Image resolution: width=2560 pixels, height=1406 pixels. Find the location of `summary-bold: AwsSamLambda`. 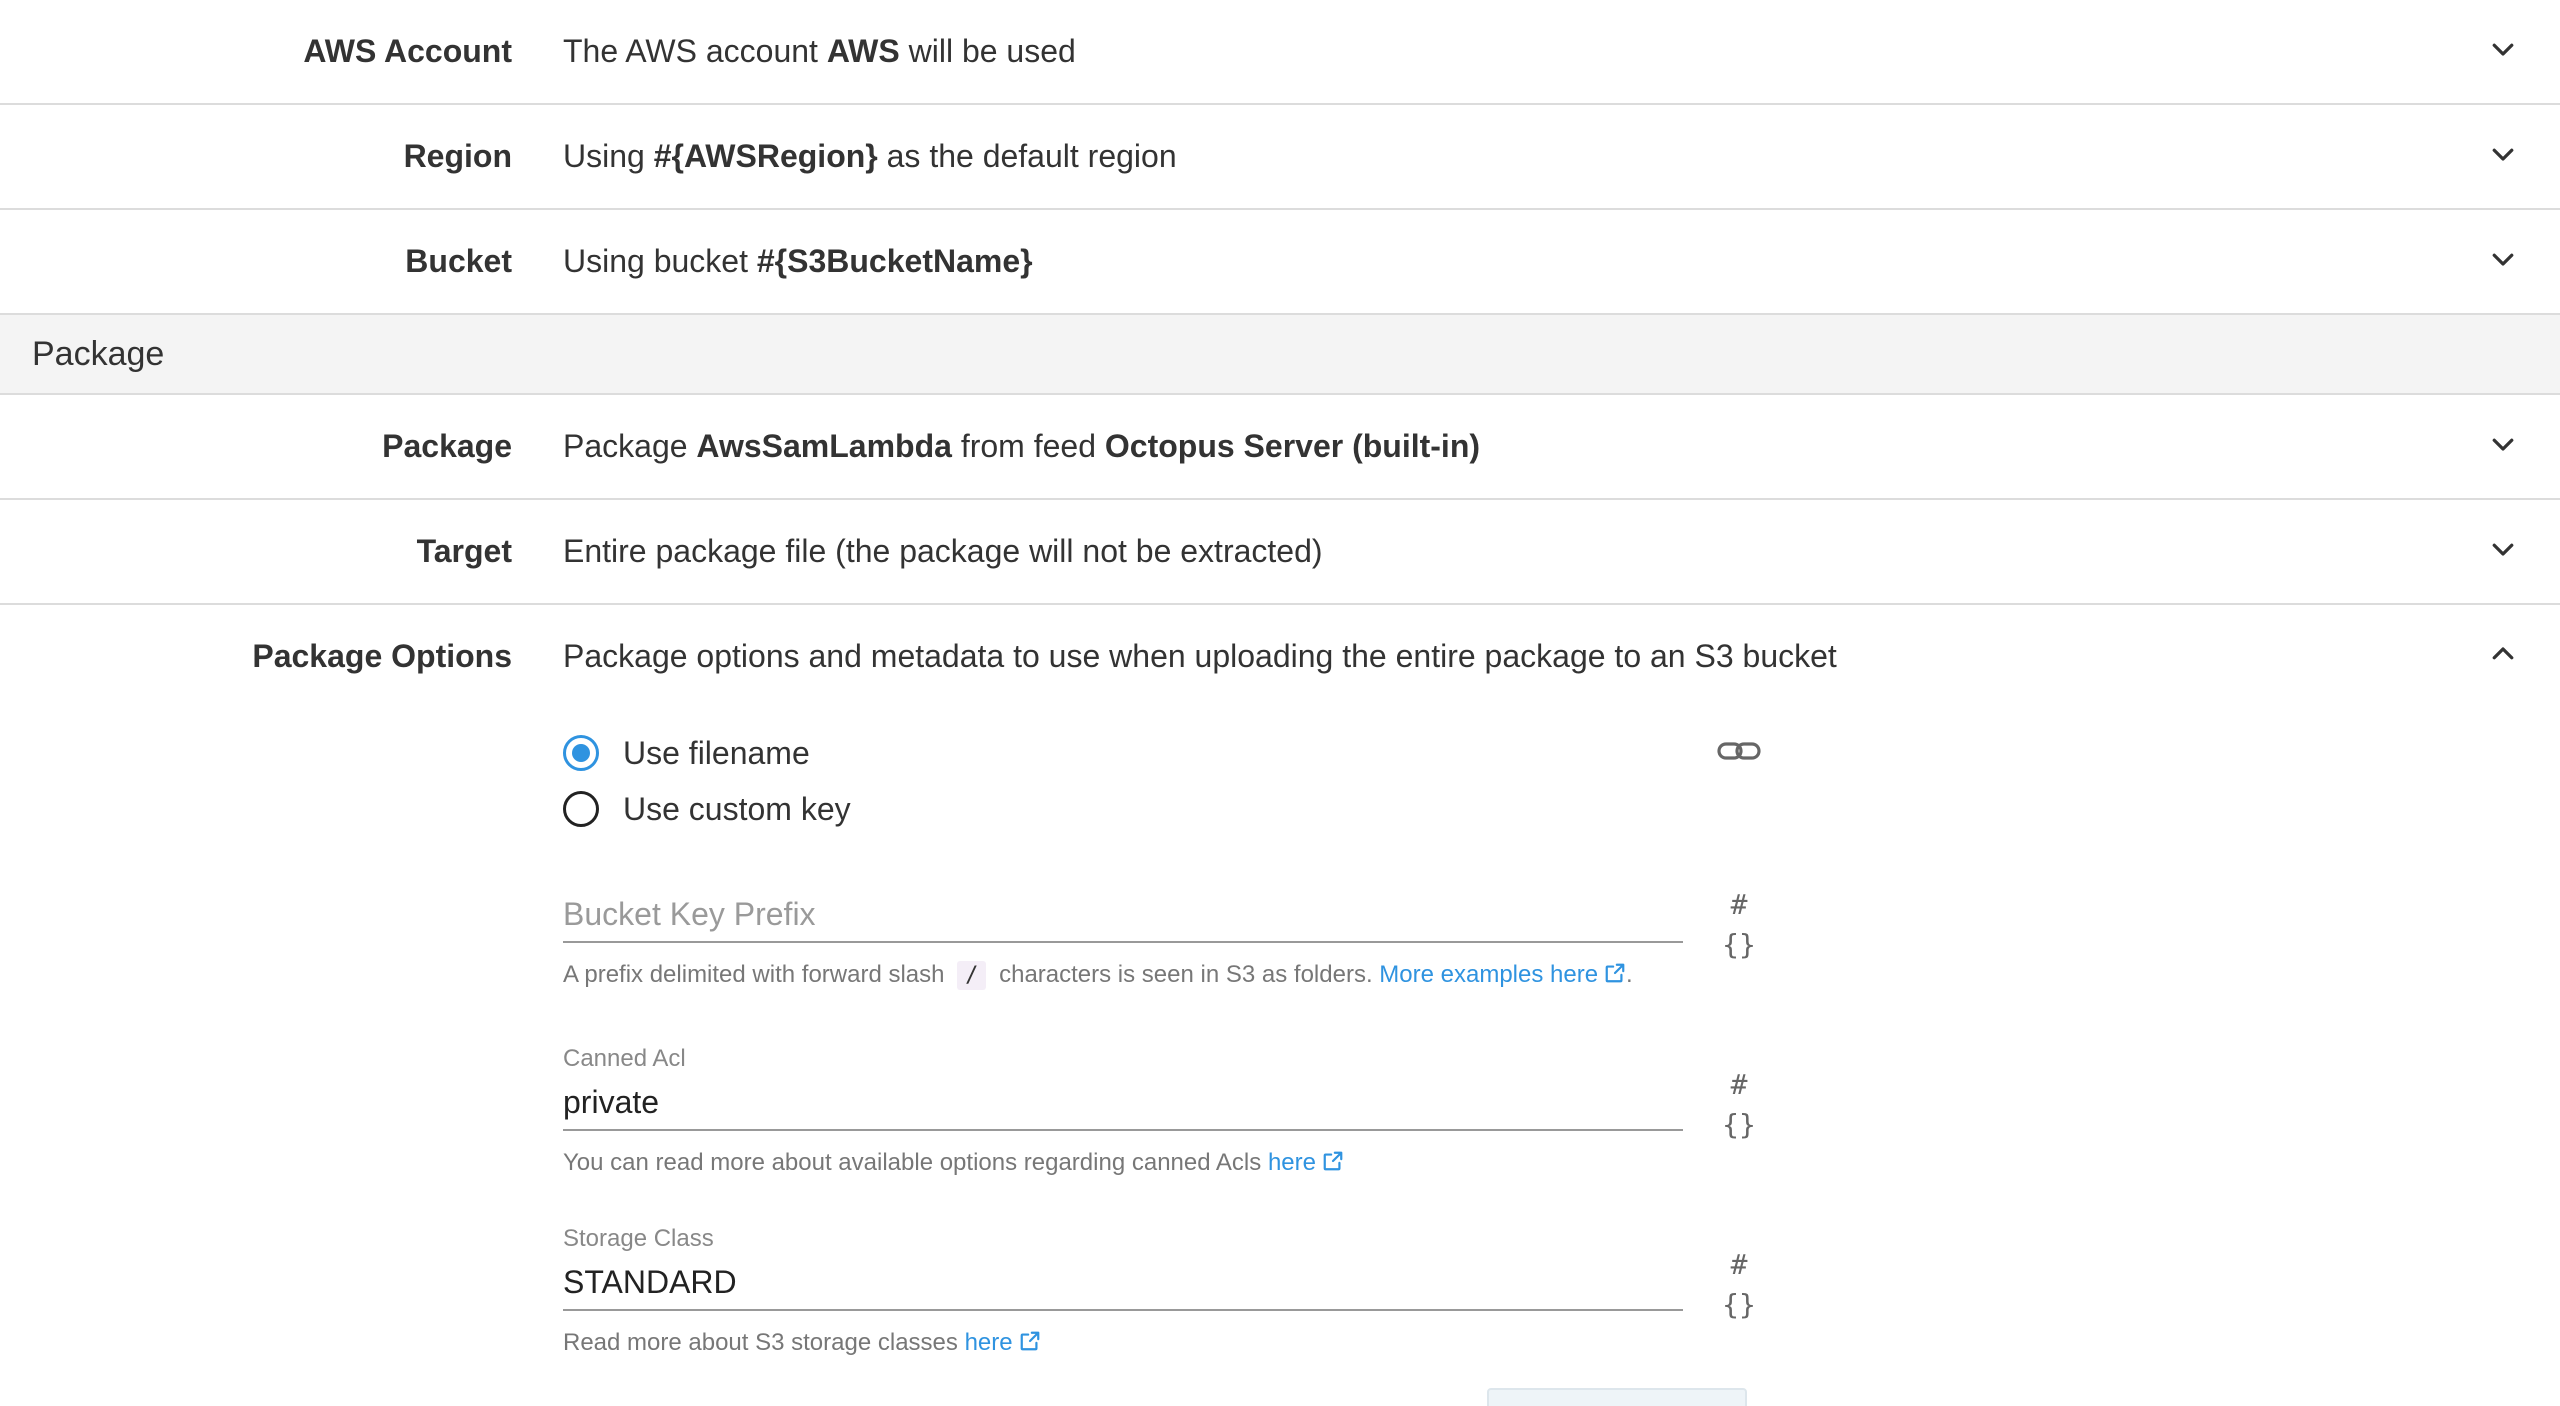

summary-bold: AwsSamLambda is located at coordinates (824, 446).